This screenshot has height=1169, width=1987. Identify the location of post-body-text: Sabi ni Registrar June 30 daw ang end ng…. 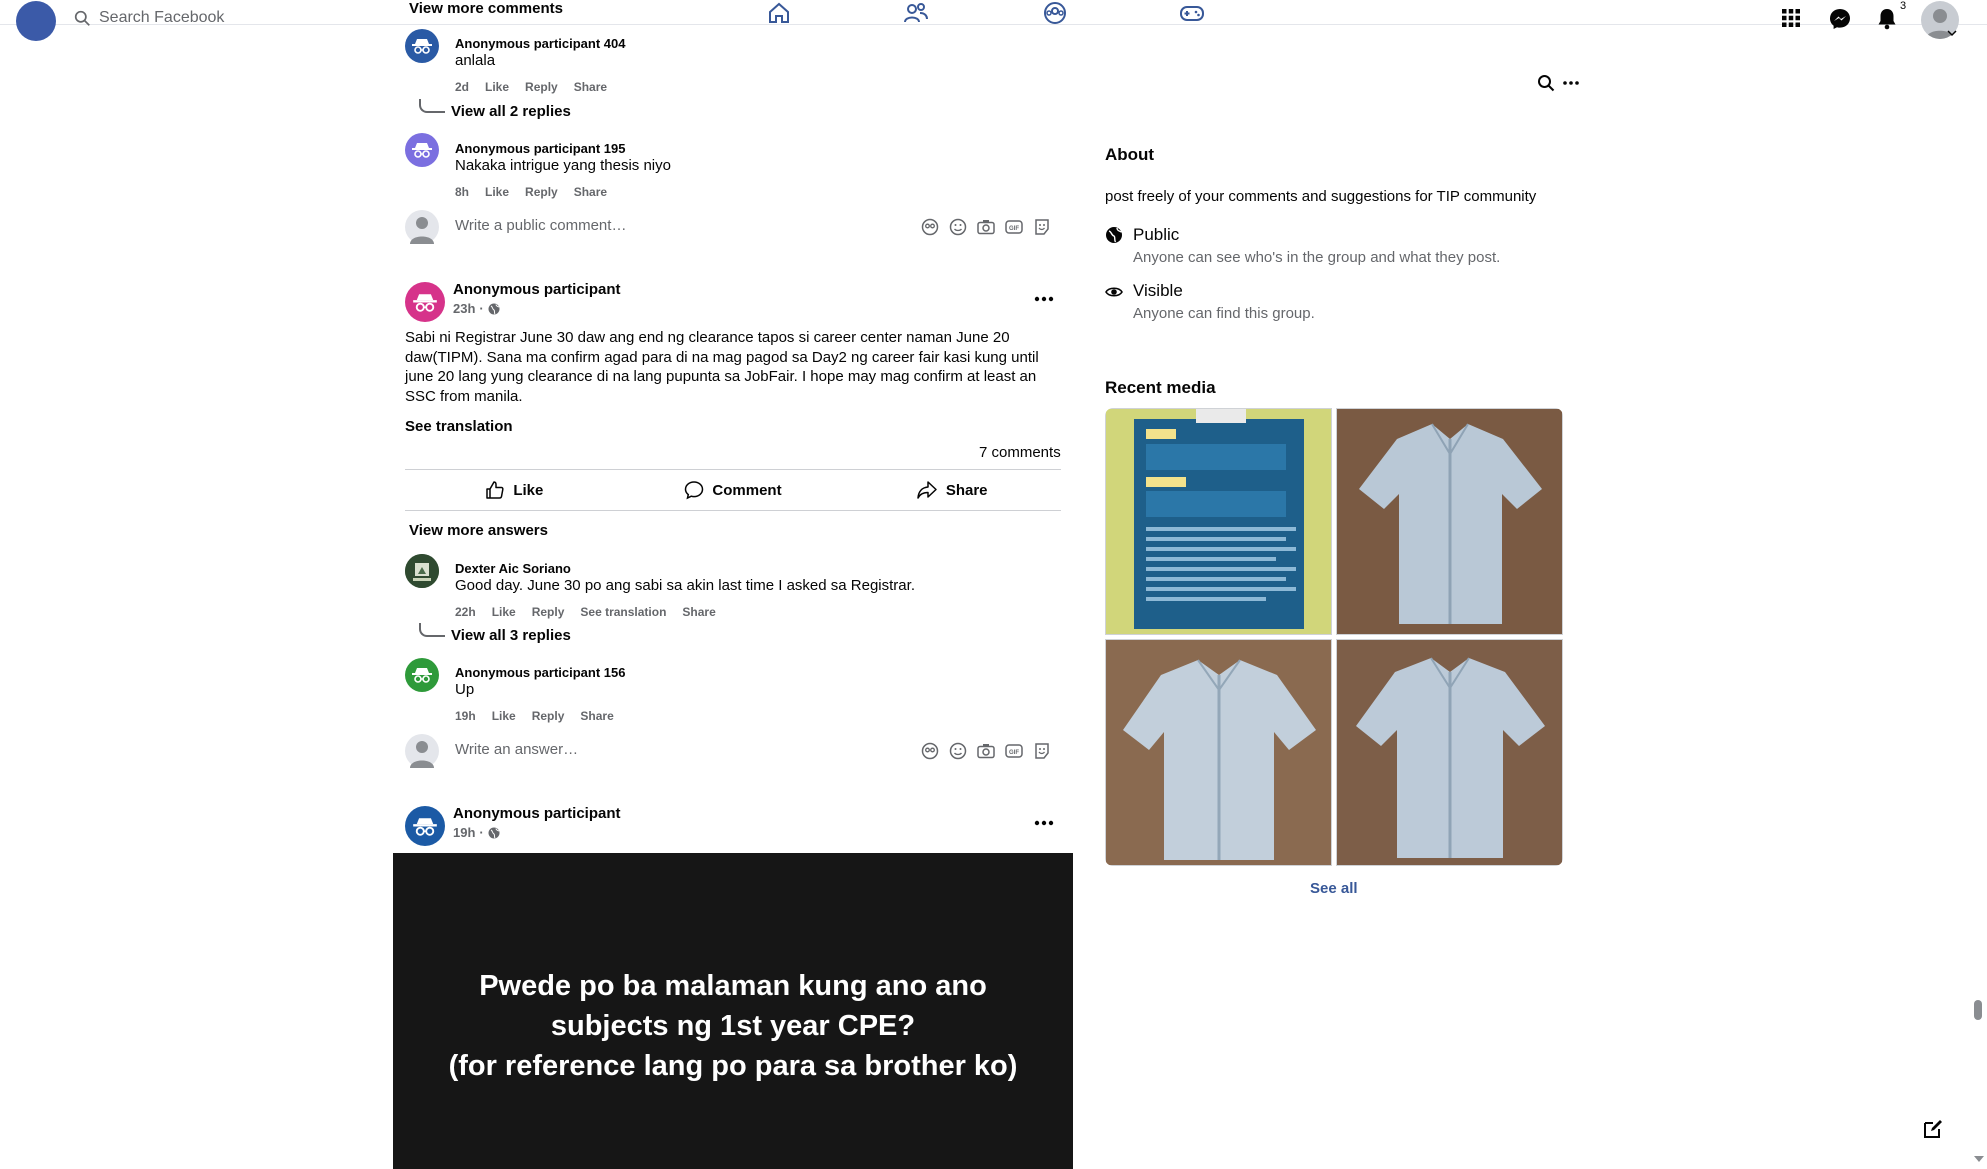
(722, 367).